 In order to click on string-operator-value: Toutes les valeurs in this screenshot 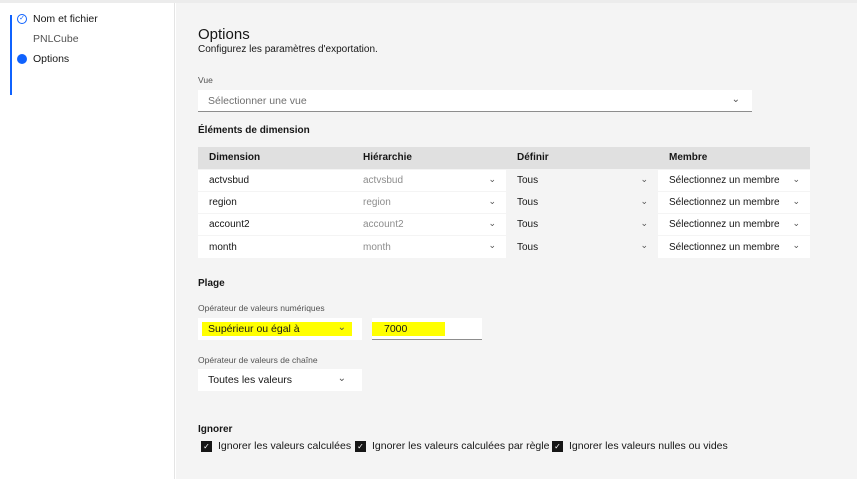, I will do `click(250, 380)`.